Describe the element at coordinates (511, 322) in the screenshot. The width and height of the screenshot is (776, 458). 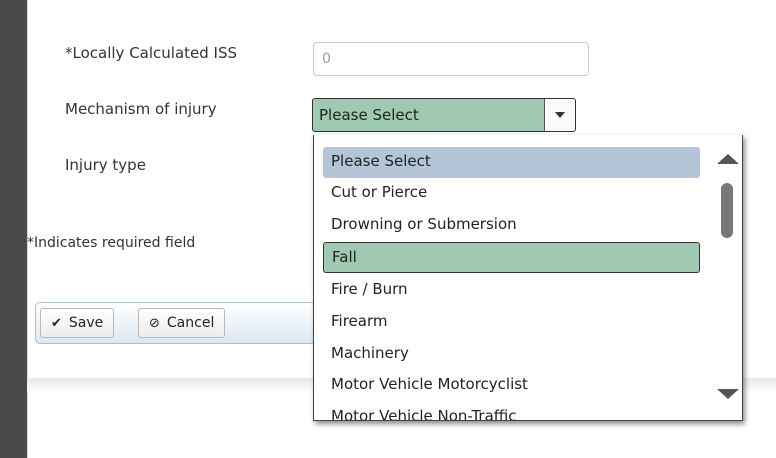
I see `option-firearm: Firearm` at that location.